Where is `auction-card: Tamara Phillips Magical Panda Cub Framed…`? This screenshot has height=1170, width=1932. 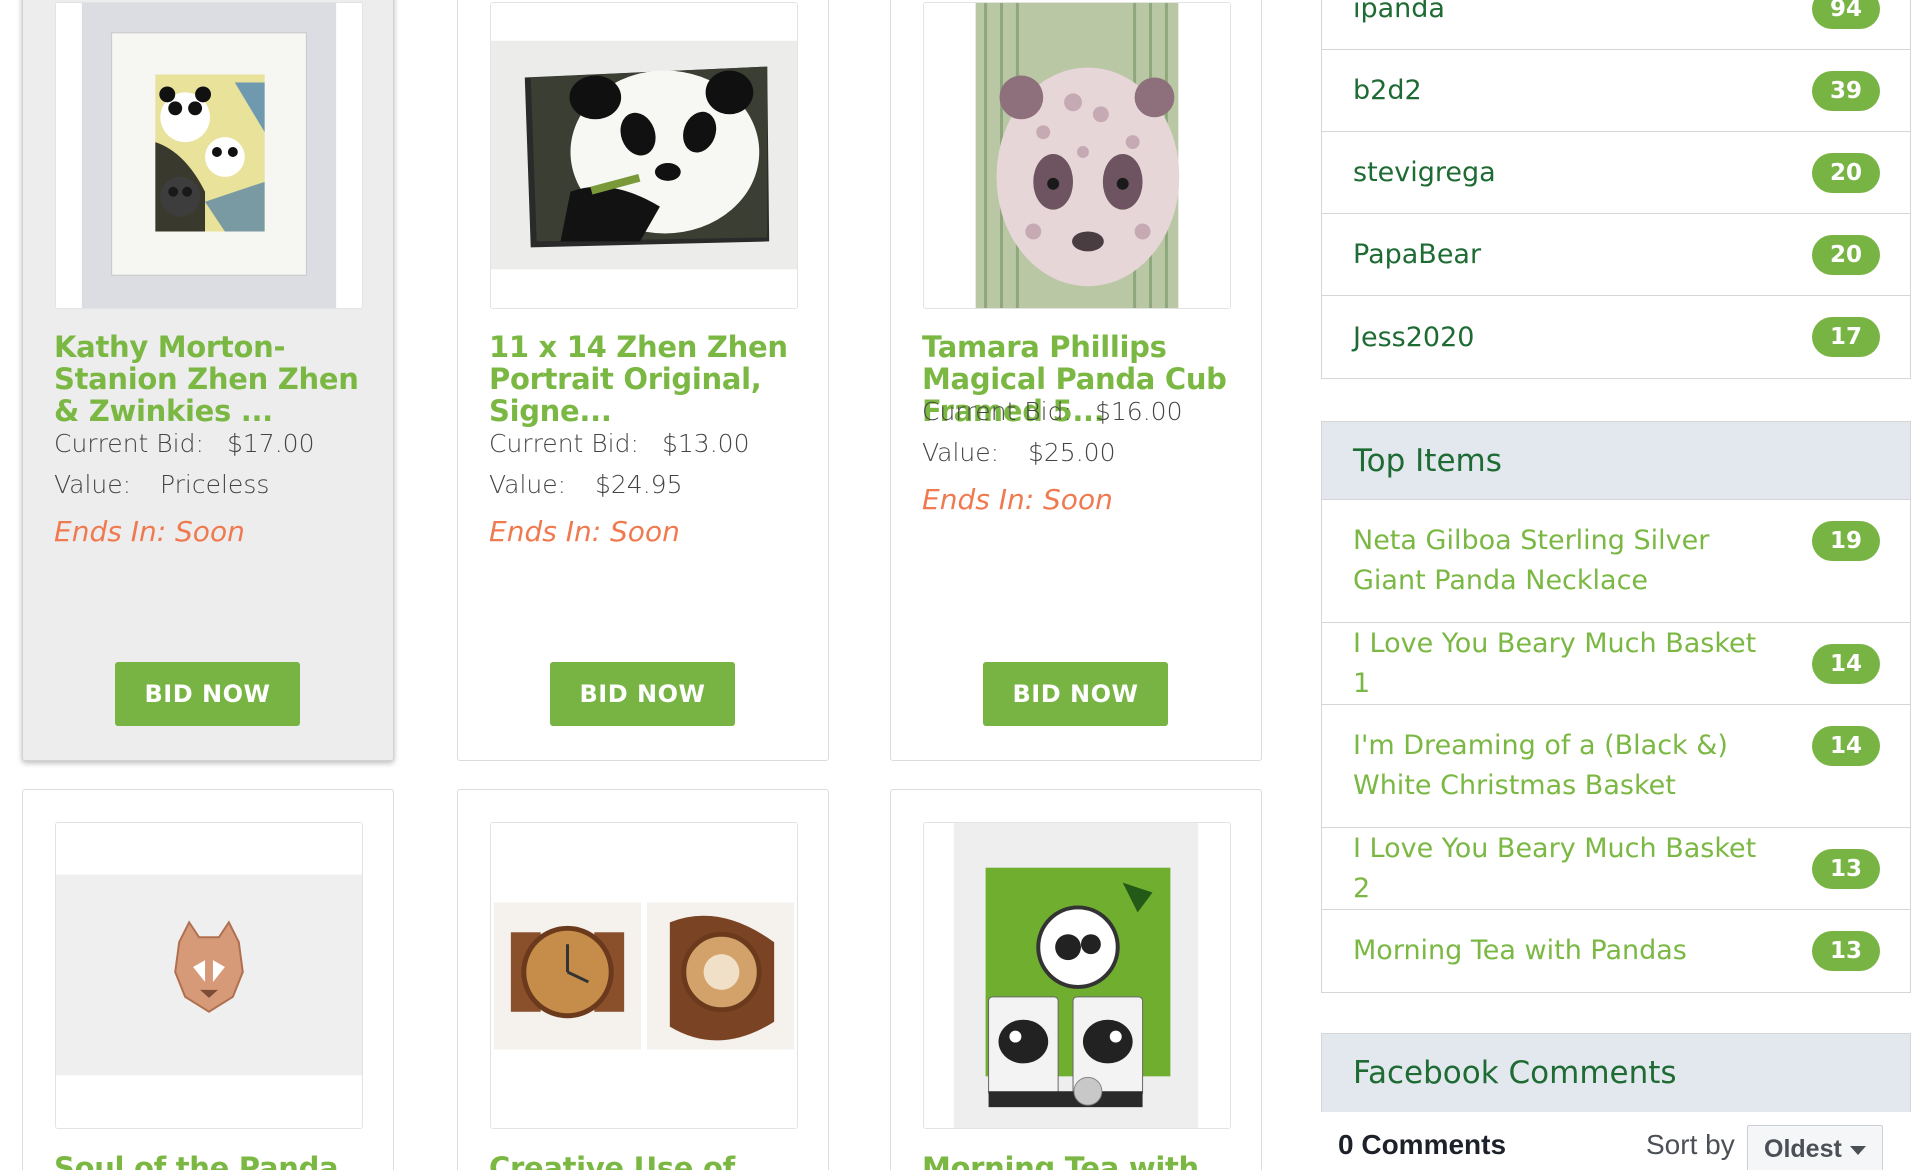 auction-card: Tamara Phillips Magical Panda Cub Framed… is located at coordinates (1076, 380).